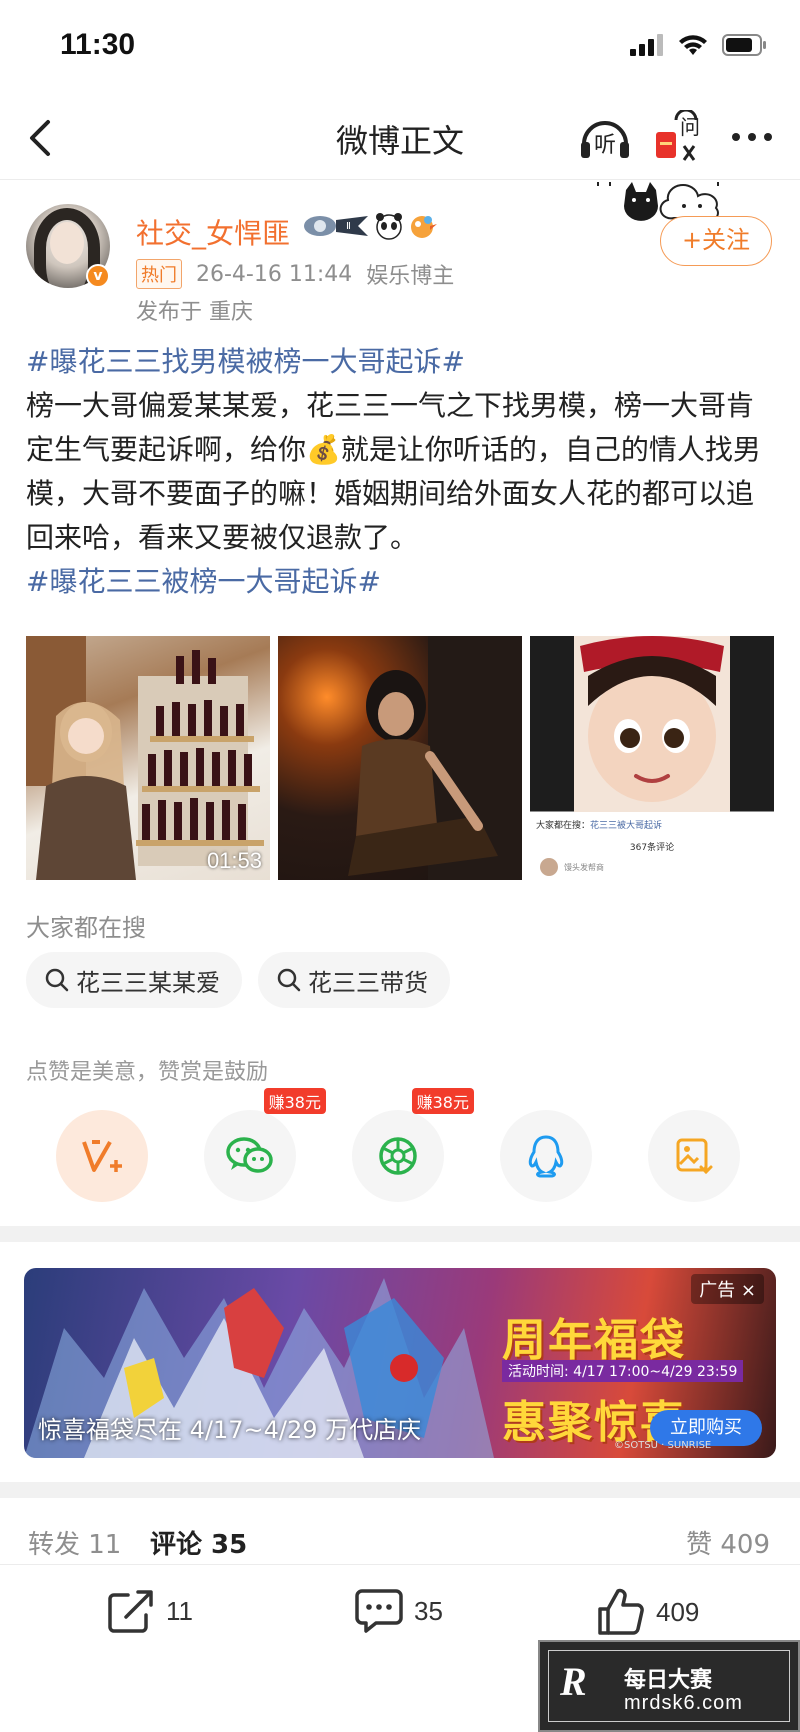  What do you see at coordinates (693, 45) in the screenshot?
I see `wifi-icon` at bounding box center [693, 45].